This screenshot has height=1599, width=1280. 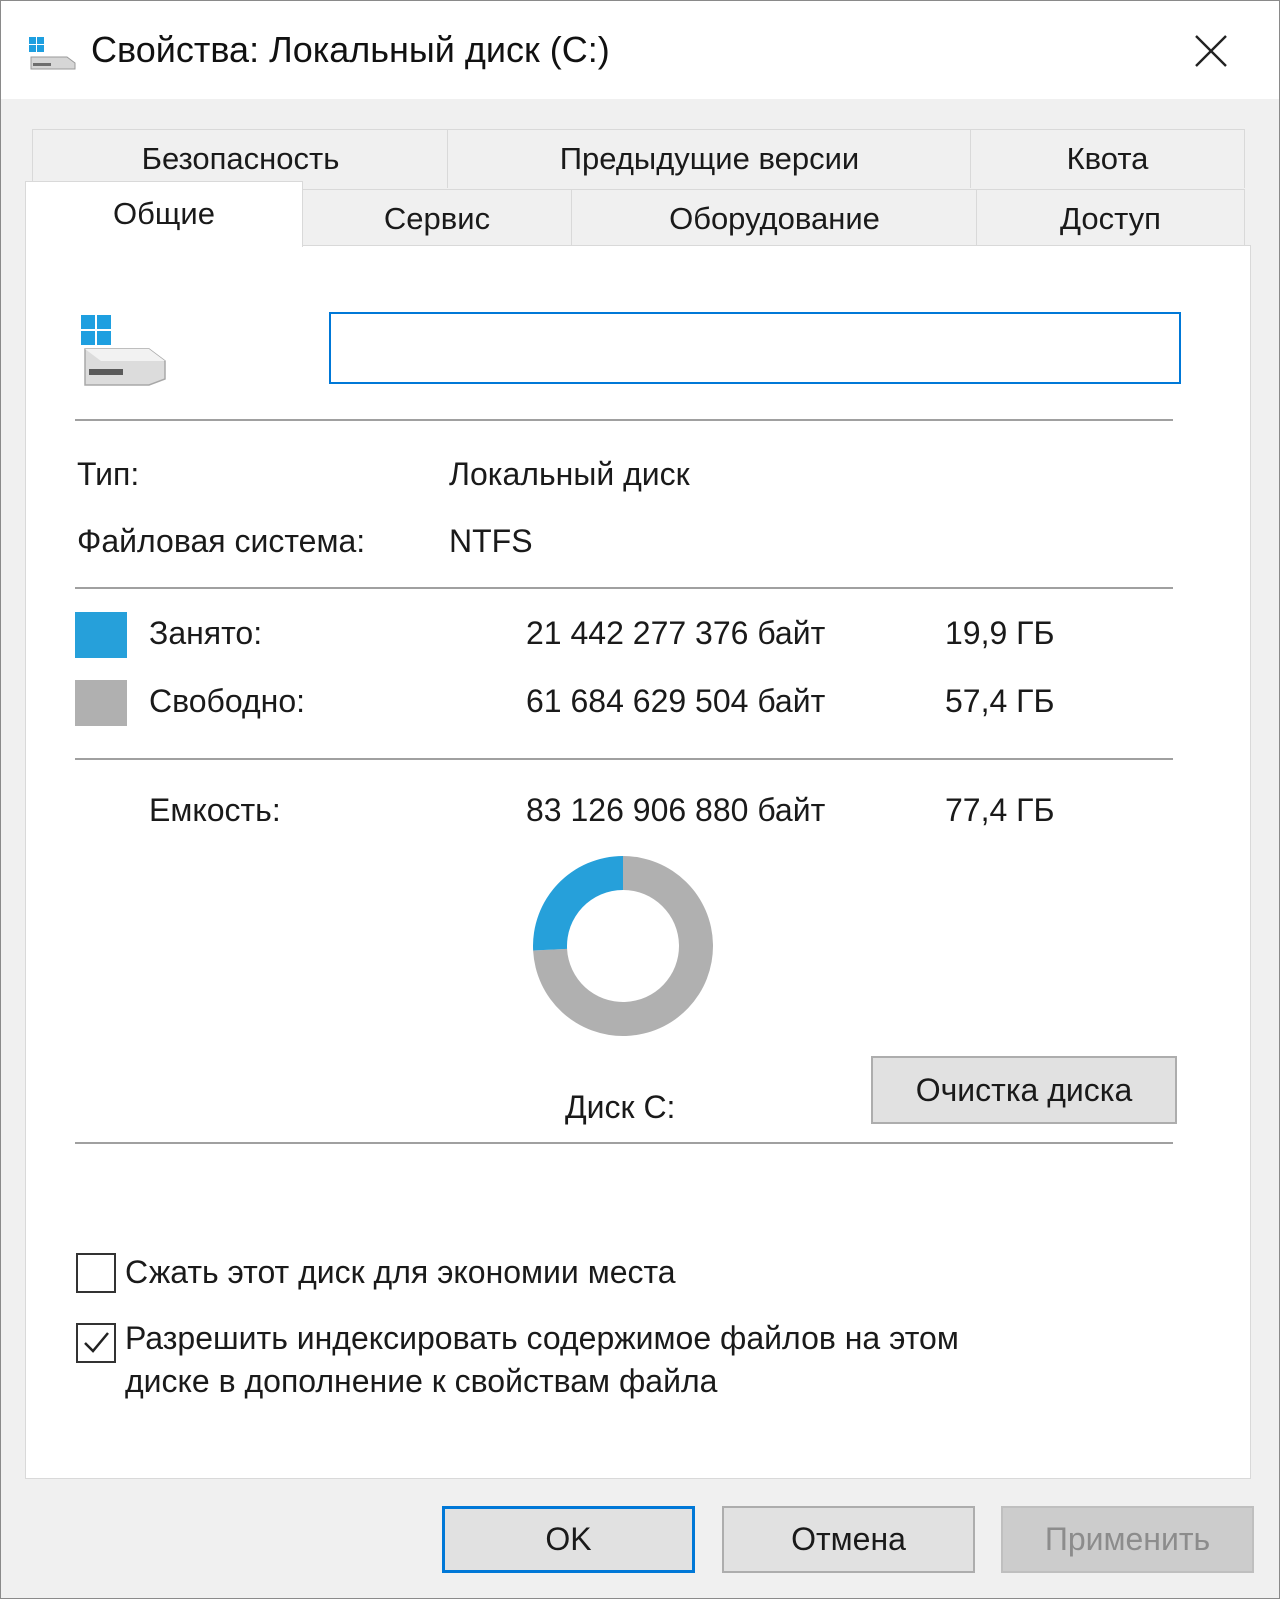 I want to click on free-bytes: 61 684 629 504 байт, so click(x=676, y=701).